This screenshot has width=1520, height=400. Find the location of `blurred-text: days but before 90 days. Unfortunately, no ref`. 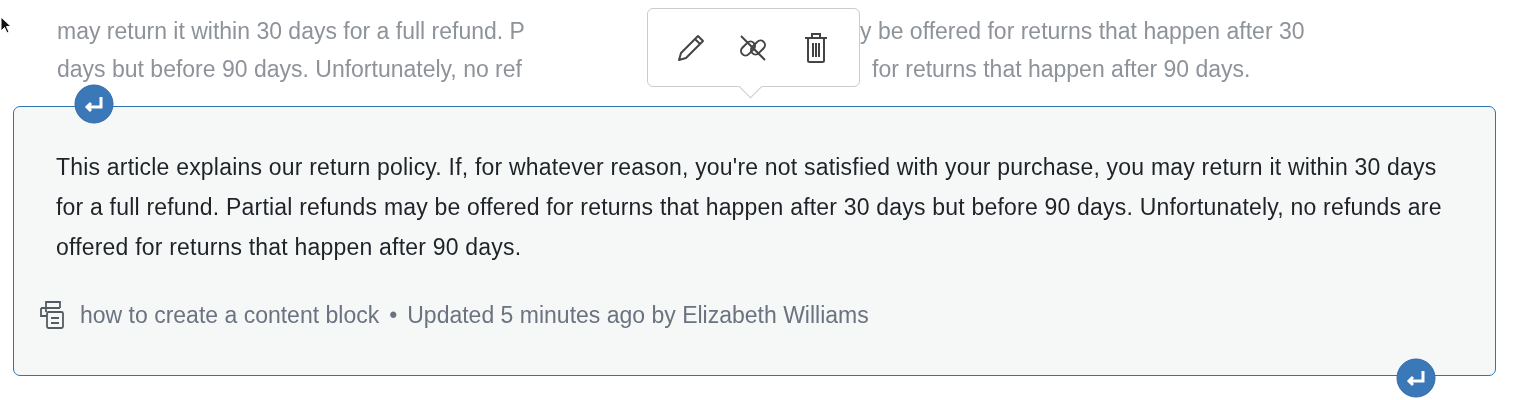

blurred-text: days but before 90 days. Unfortunately, no ref is located at coordinates (290, 69).